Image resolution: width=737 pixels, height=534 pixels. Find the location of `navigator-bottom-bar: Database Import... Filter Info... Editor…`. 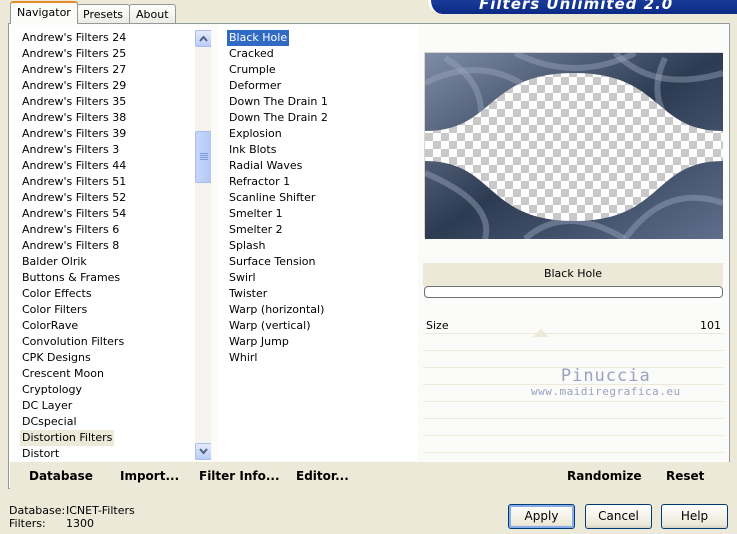

navigator-bottom-bar: Database Import... Filter Info... Editor… is located at coordinates (370, 475).